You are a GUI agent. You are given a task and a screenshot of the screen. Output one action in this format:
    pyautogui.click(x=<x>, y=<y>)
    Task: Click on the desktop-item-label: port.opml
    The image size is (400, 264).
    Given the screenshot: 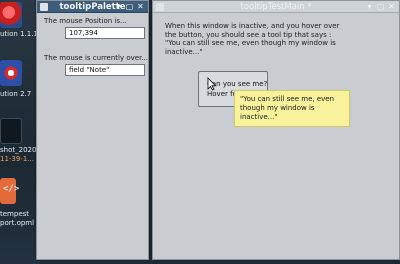 What is the action you would take?
    pyautogui.click(x=17, y=223)
    